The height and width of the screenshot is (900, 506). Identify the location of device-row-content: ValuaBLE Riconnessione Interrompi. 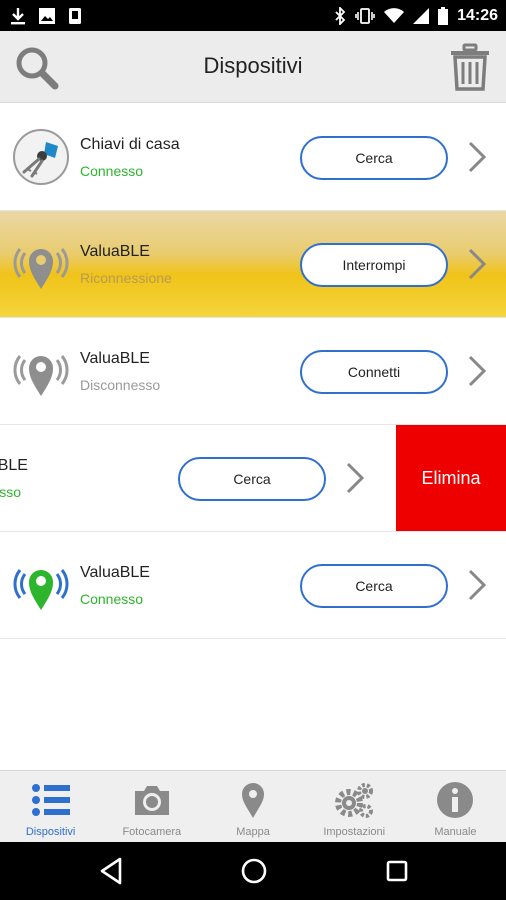
(253, 264).